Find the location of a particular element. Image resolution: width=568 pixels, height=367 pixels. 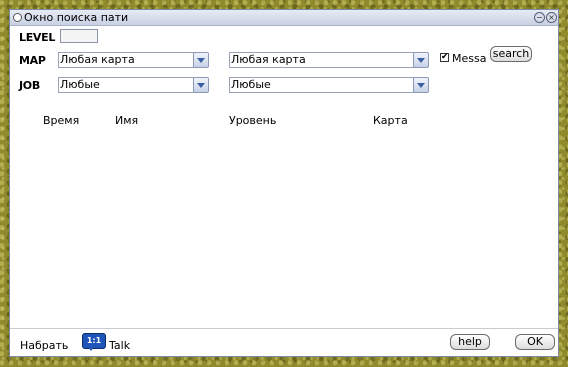

map-select-1-value: Любая карта is located at coordinates (97, 59).